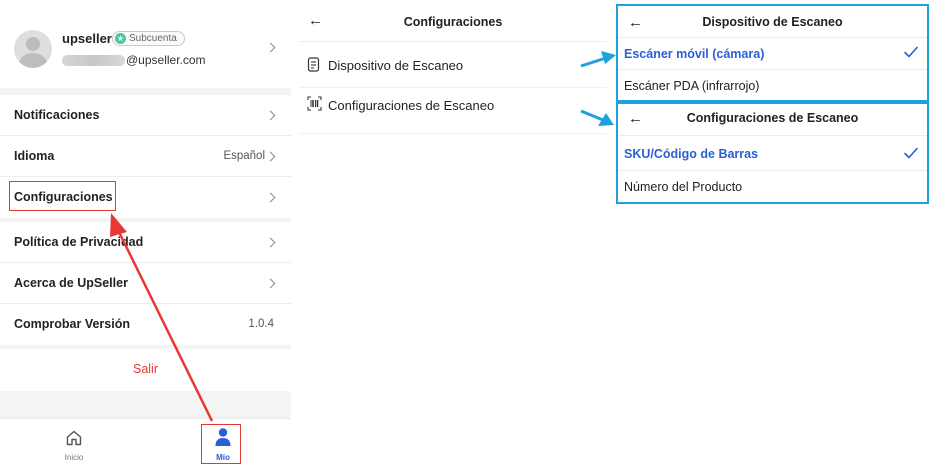 This screenshot has width=935, height=467. I want to click on option-label: Escáner móvil (cámara), so click(694, 54).